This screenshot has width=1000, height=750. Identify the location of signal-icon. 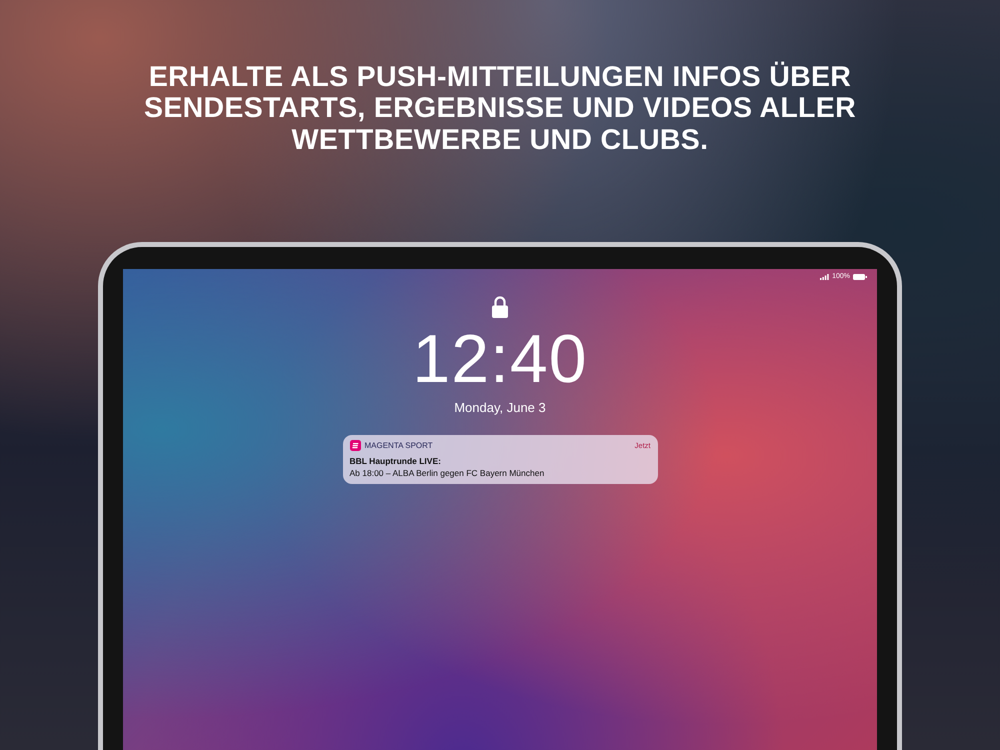
(825, 277).